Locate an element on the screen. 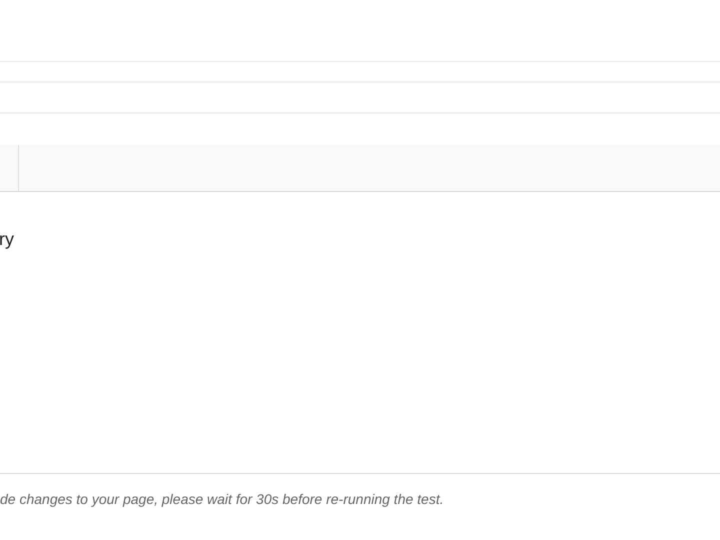 The width and height of the screenshot is (720, 540). section-heading: ry is located at coordinates (7, 239).